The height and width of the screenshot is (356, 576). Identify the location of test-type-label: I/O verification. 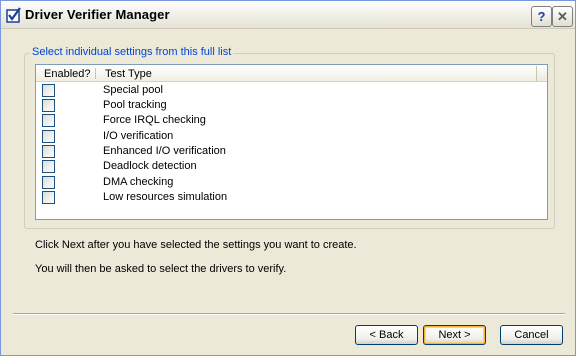
(138, 136).